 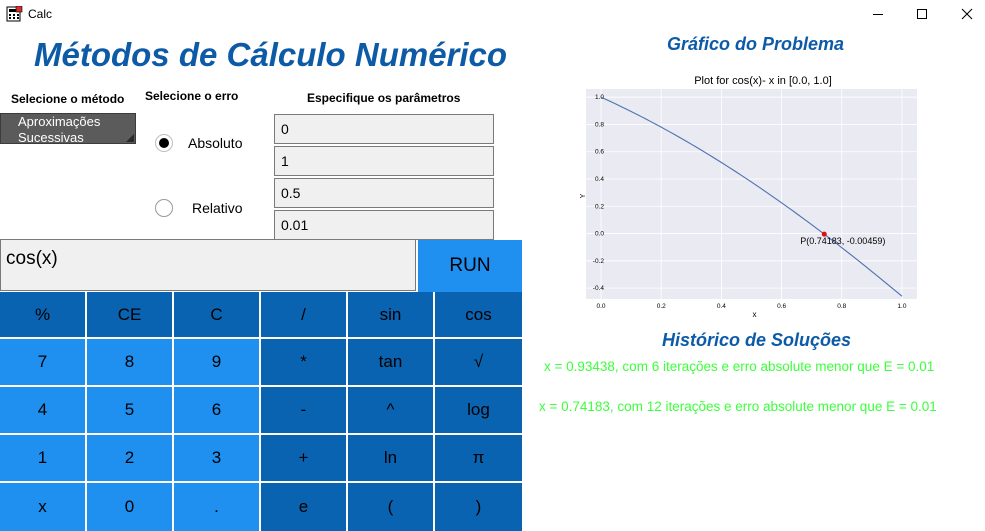 What do you see at coordinates (68, 99) in the screenshot?
I see `method-label: Selecione o método` at bounding box center [68, 99].